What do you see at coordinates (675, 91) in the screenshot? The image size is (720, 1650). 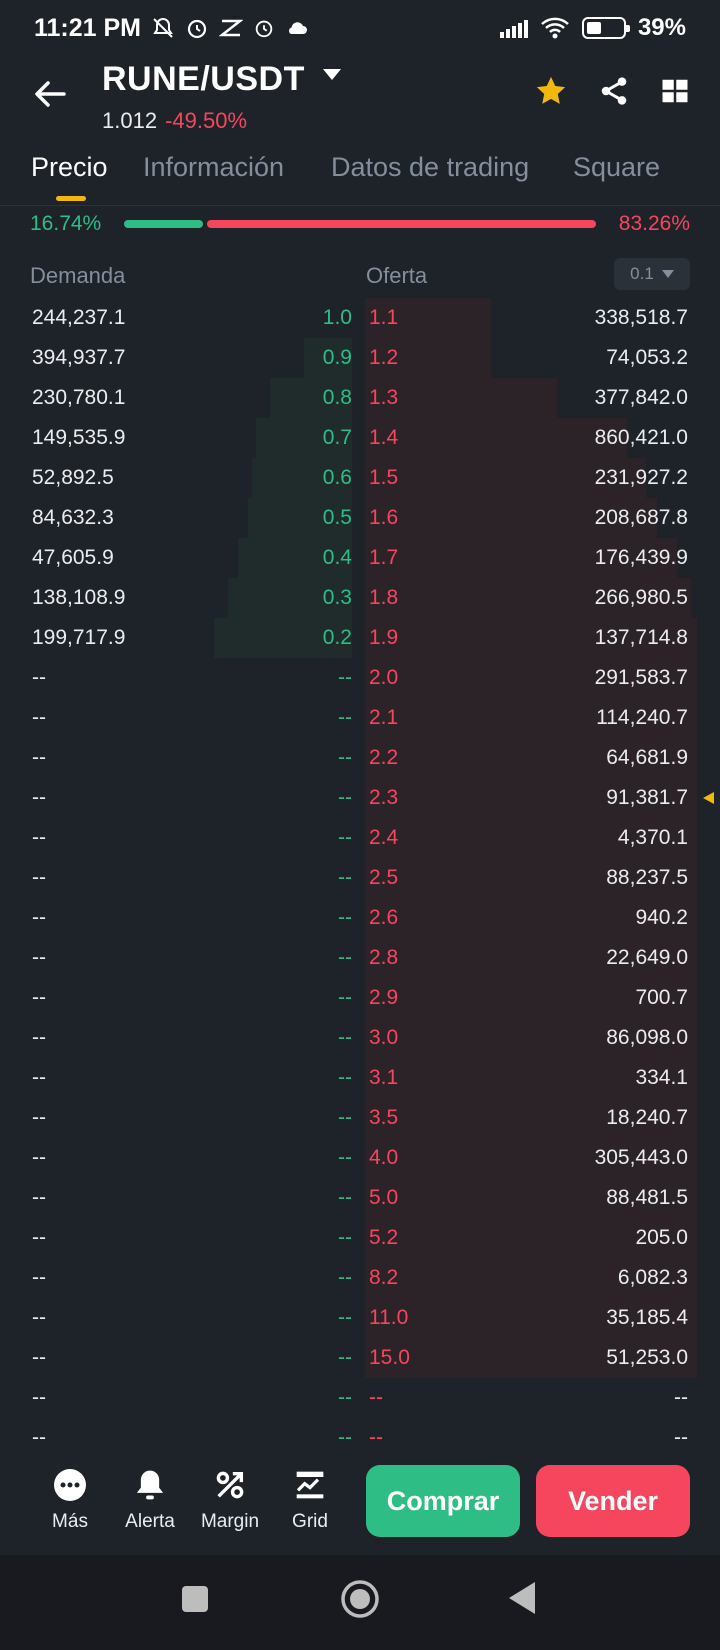 I see `layout-grid-icon` at bounding box center [675, 91].